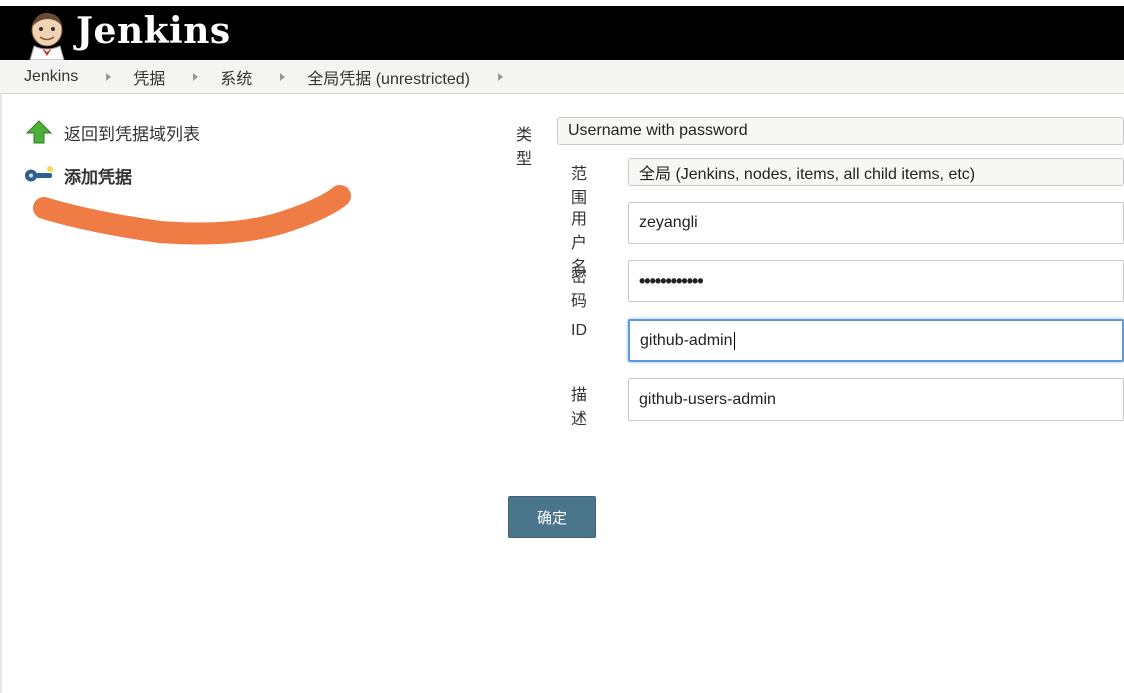 This screenshot has width=1124, height=693. I want to click on id-label: ID, so click(579, 330).